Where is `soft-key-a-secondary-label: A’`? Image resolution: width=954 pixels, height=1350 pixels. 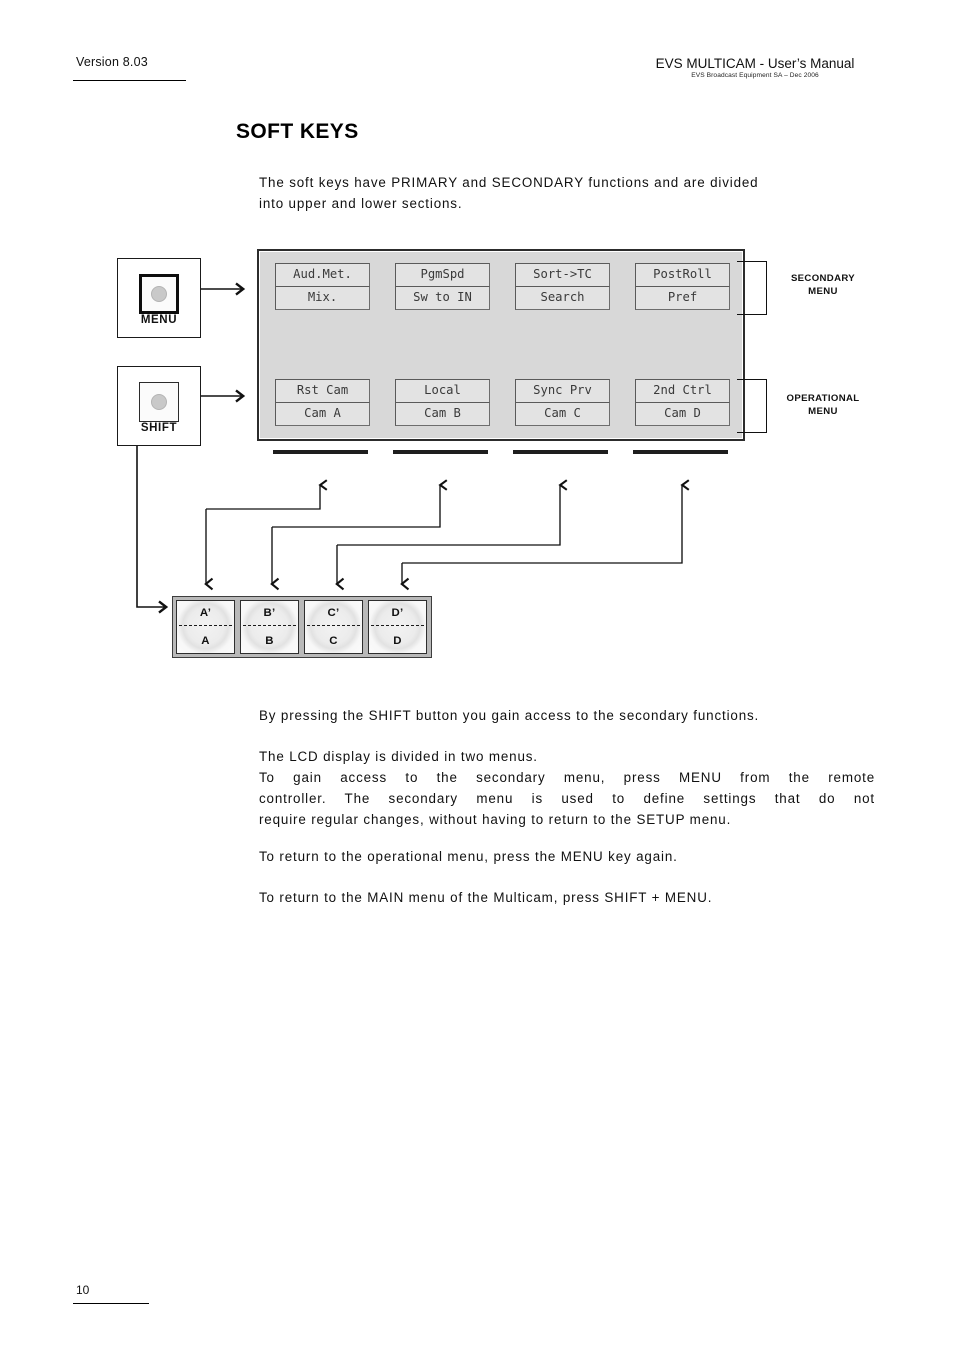 soft-key-a-secondary-label: A’ is located at coordinates (205, 613).